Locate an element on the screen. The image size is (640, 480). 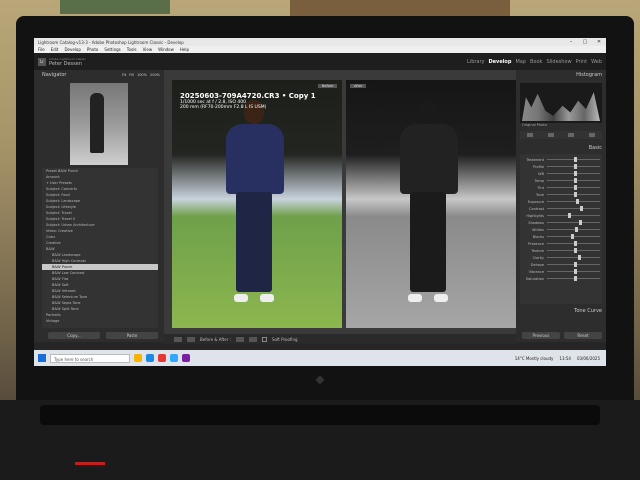
slider-row: Shadows is located at coordinates (561, 222).